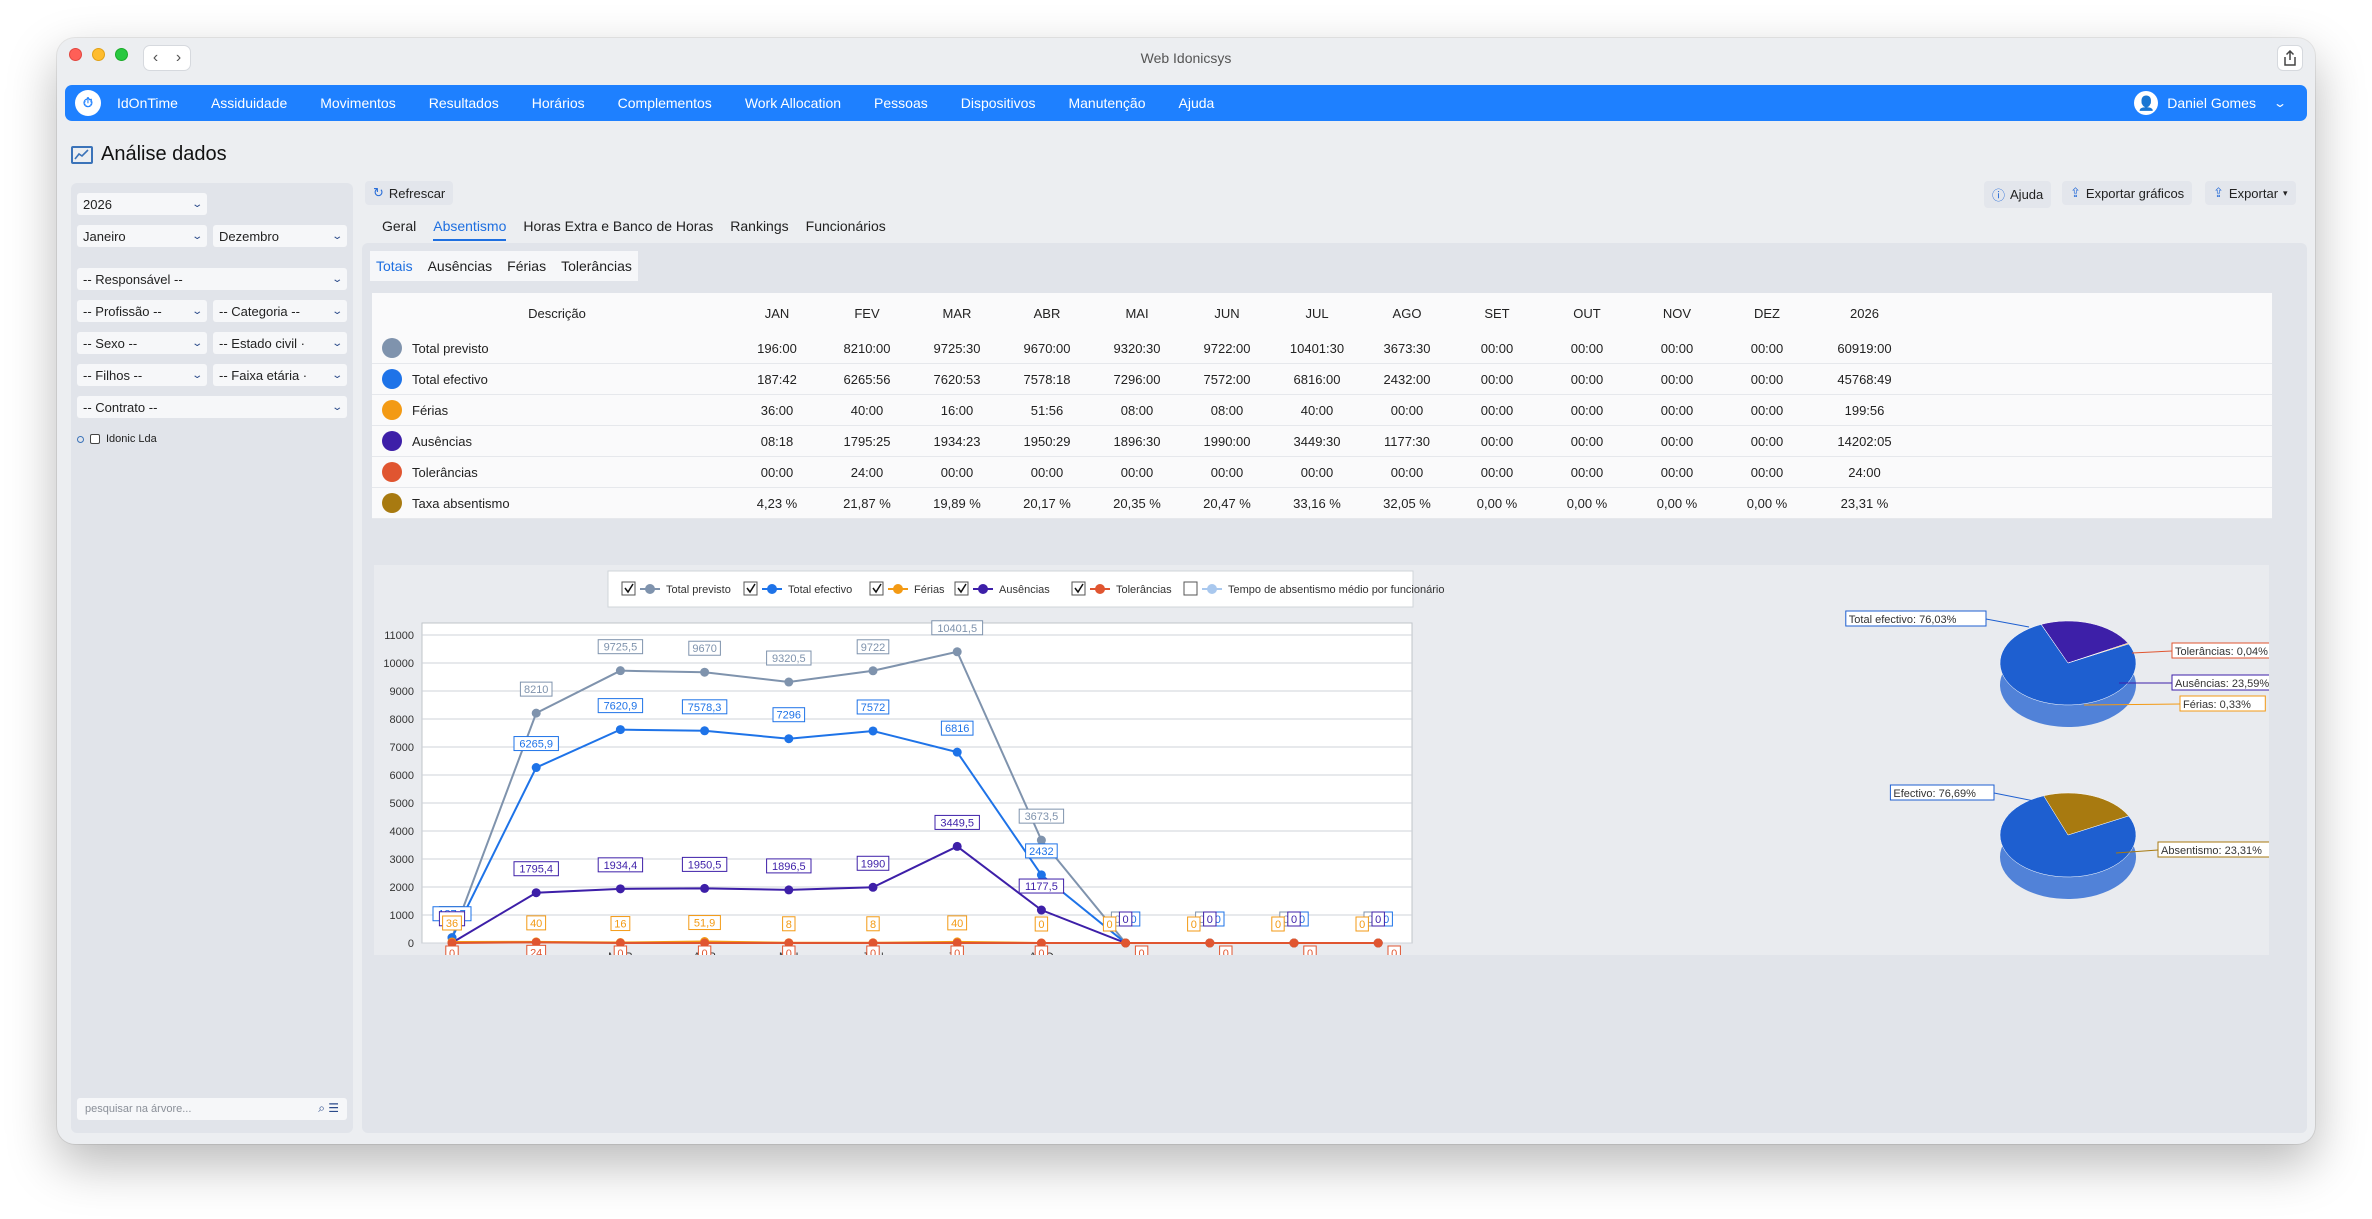 The image size is (2372, 1219). What do you see at coordinates (1186, 58) in the screenshot?
I see `window-title: Web Idonicsys` at bounding box center [1186, 58].